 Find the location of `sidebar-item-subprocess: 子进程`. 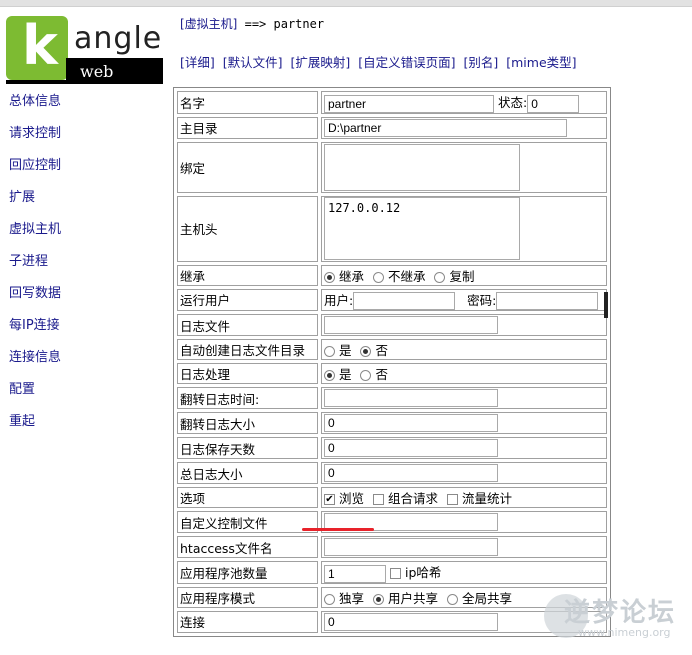

sidebar-item-subprocess: 子进程 is located at coordinates (79, 268).